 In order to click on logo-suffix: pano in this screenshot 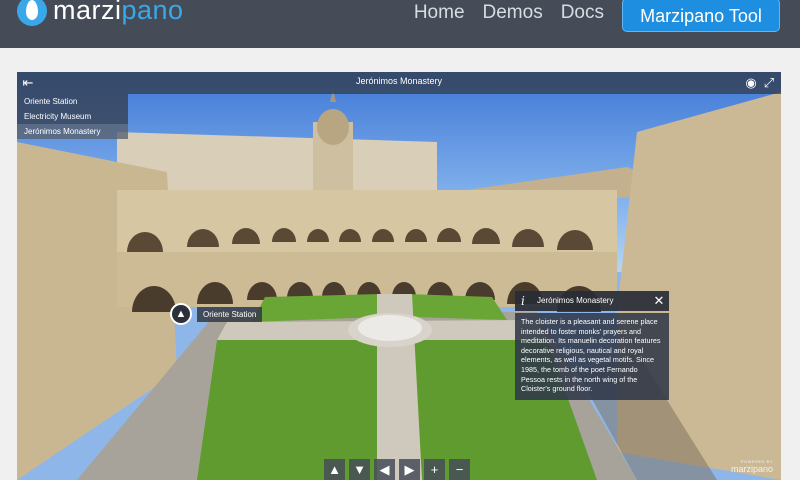, I will do `click(152, 12)`.